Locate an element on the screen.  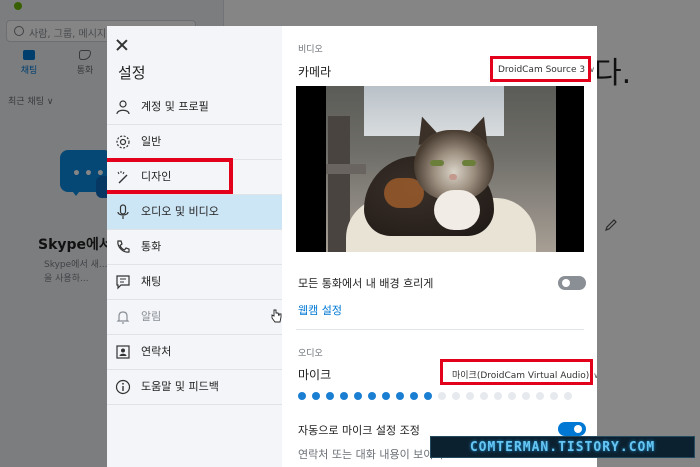
cat-nose is located at coordinates (453, 177).